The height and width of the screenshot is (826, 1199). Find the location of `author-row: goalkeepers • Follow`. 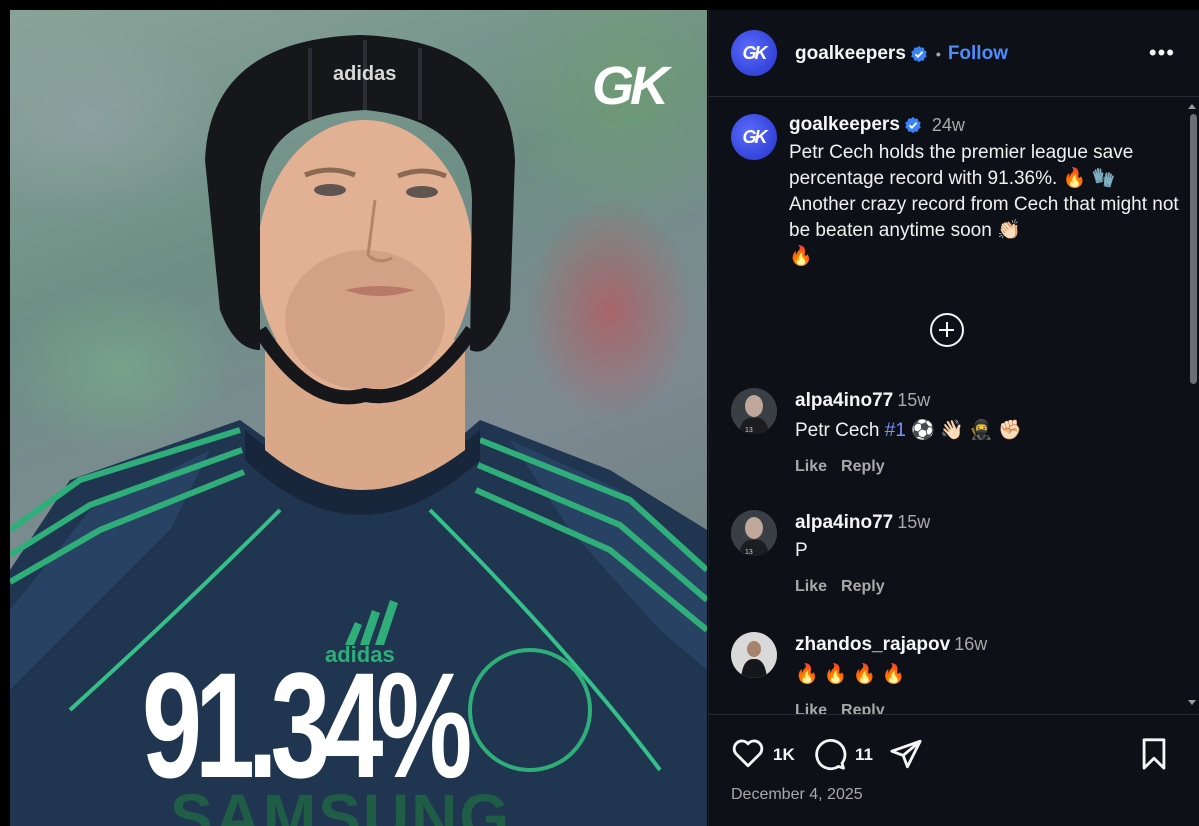

author-row: goalkeepers • Follow is located at coordinates (901, 54).